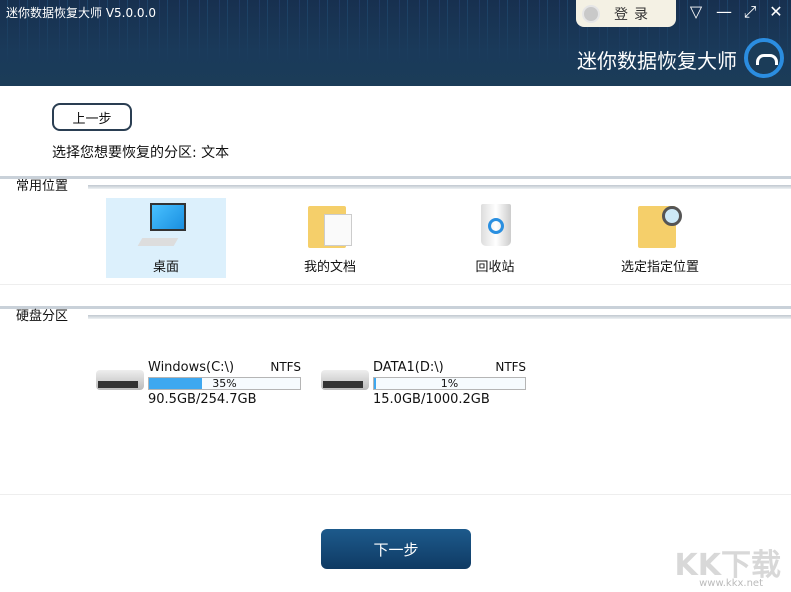  I want to click on usage-percent: 35%, so click(224, 383).